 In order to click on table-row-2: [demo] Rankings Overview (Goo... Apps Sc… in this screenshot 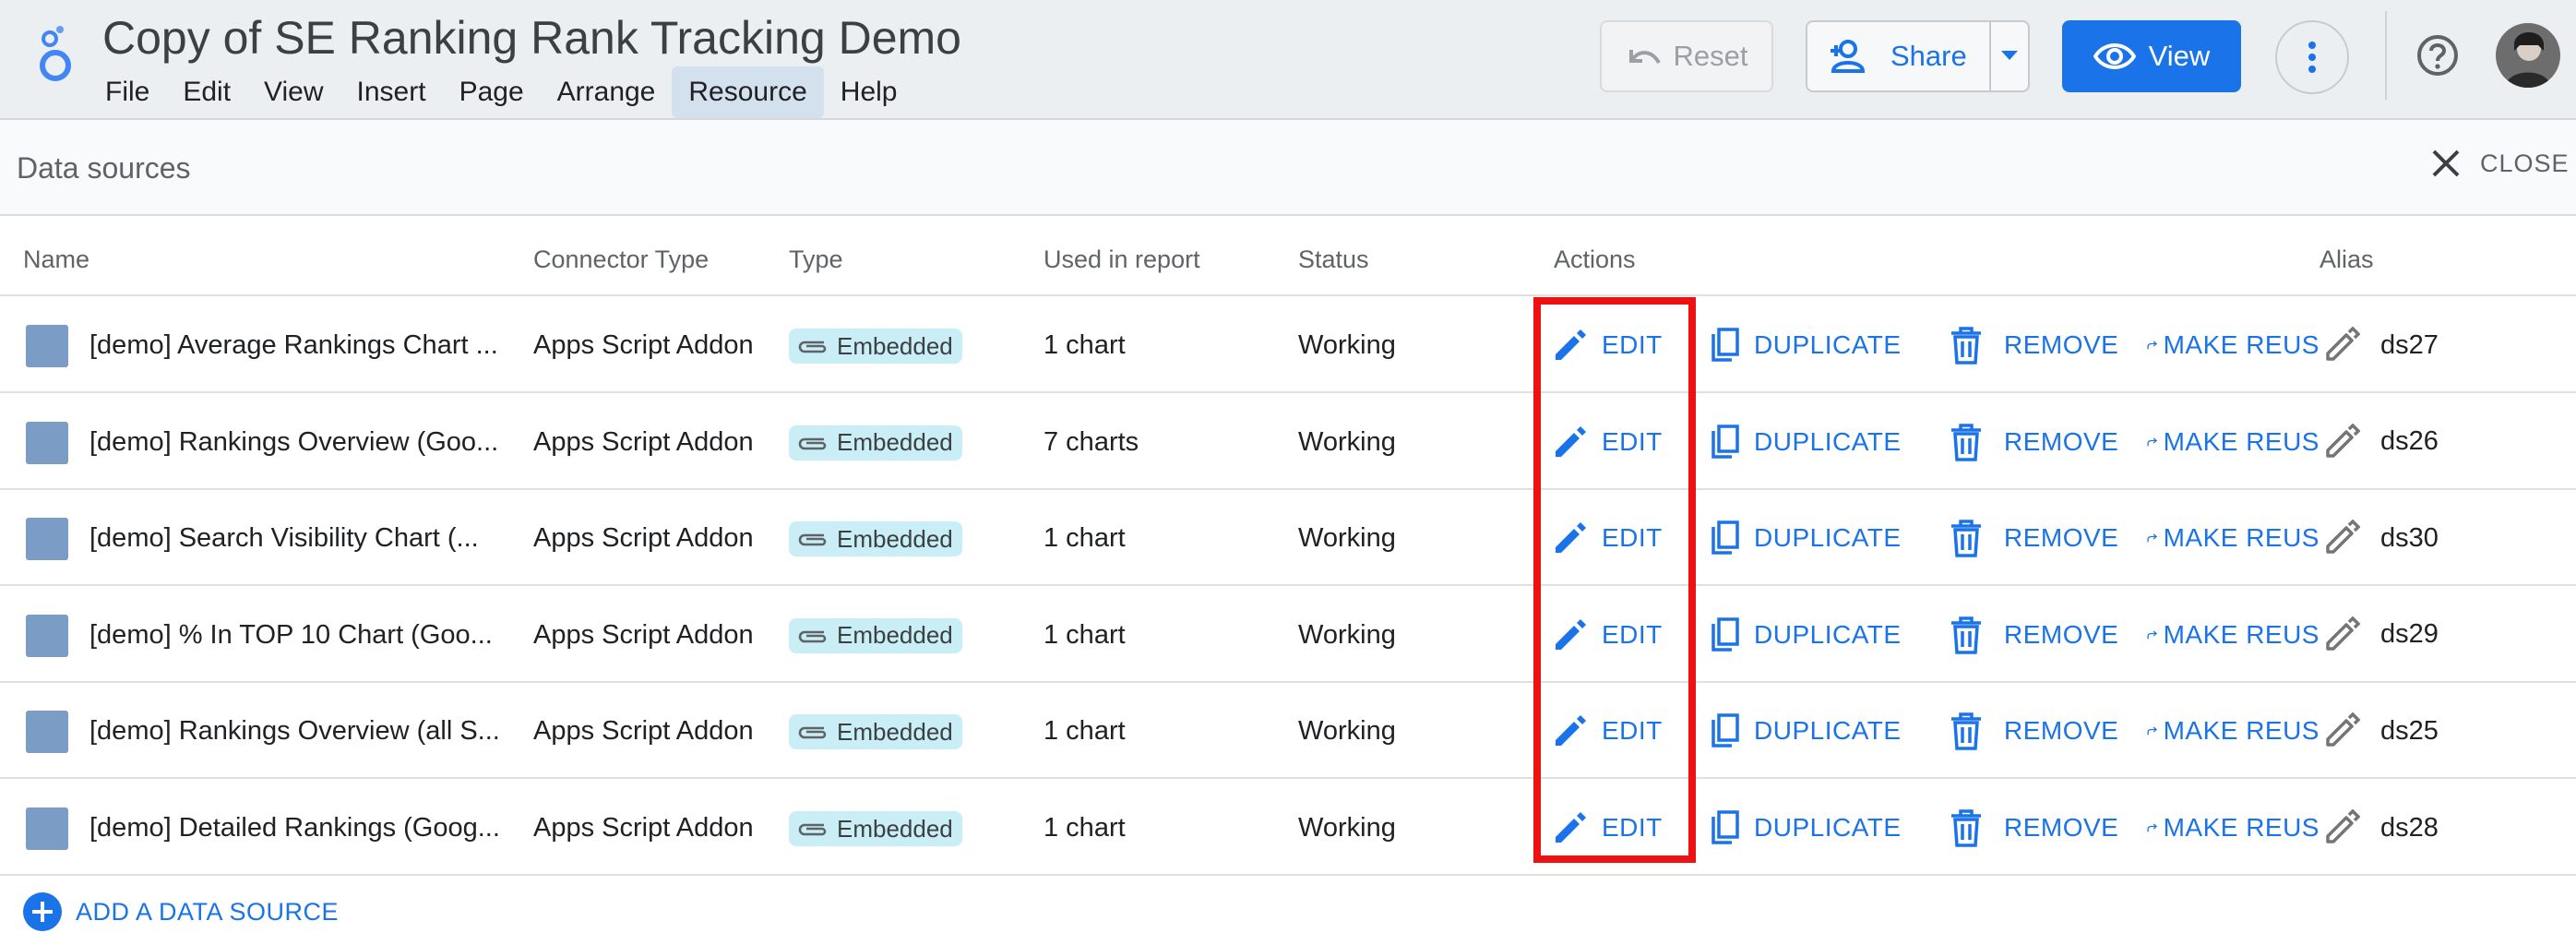, I will do `click(1288, 442)`.